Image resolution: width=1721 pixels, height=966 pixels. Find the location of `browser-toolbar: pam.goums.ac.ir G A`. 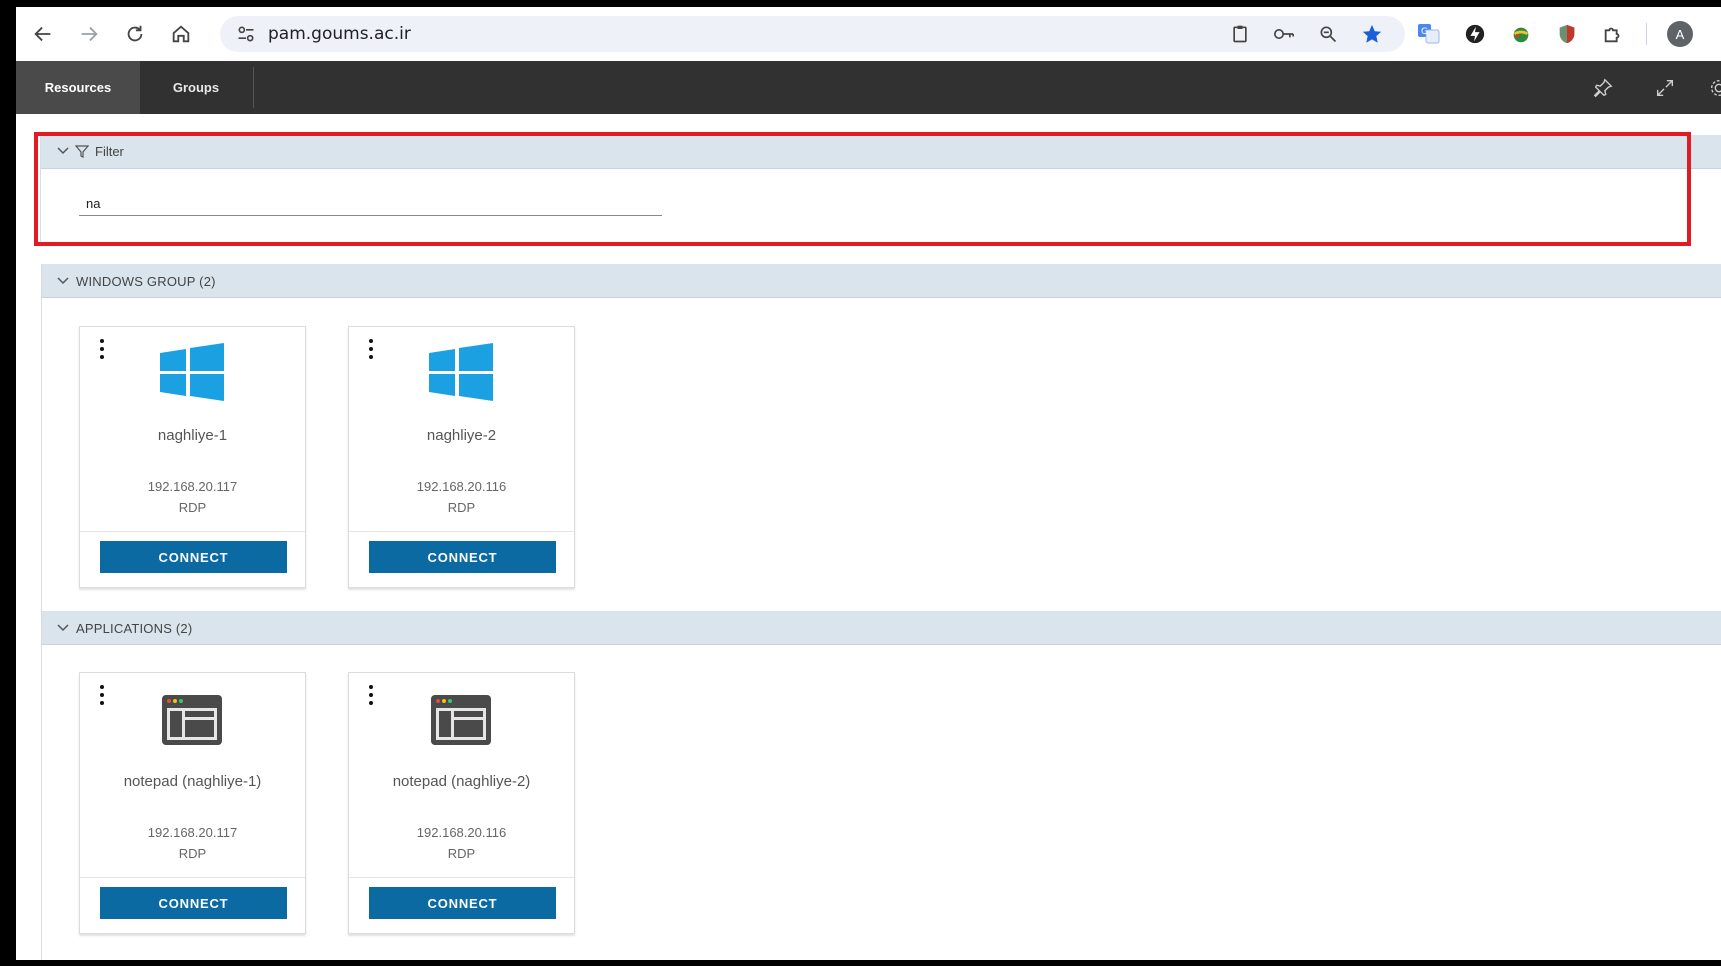

browser-toolbar: pam.goums.ac.ir G A is located at coordinates (868, 34).